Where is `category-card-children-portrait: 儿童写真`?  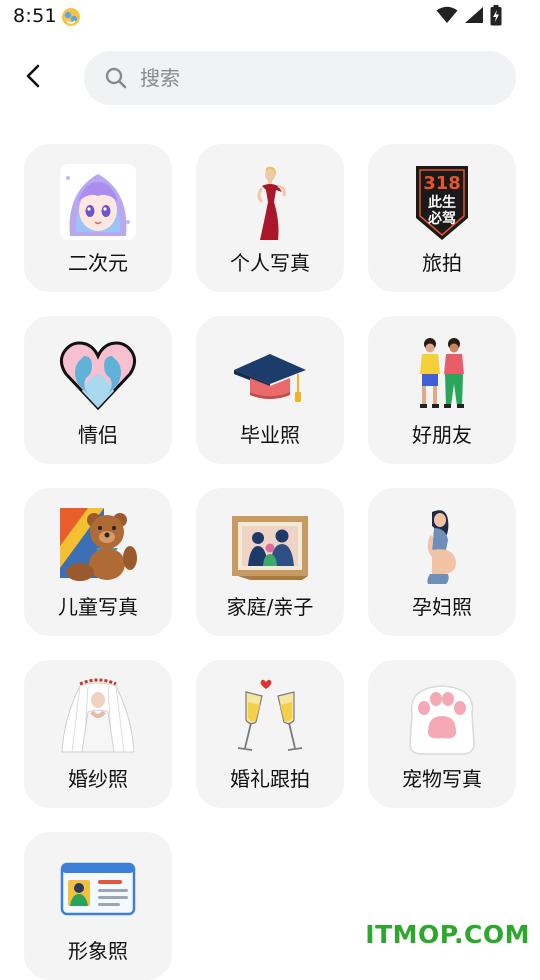
category-card-children-portrait: 儿童写真 is located at coordinates (98, 562).